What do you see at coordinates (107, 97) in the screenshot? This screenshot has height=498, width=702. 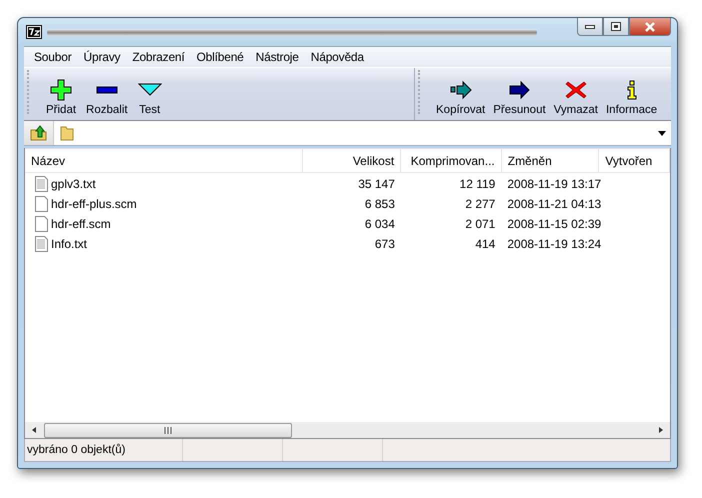 I see `toolbar-button: Rozbalit` at bounding box center [107, 97].